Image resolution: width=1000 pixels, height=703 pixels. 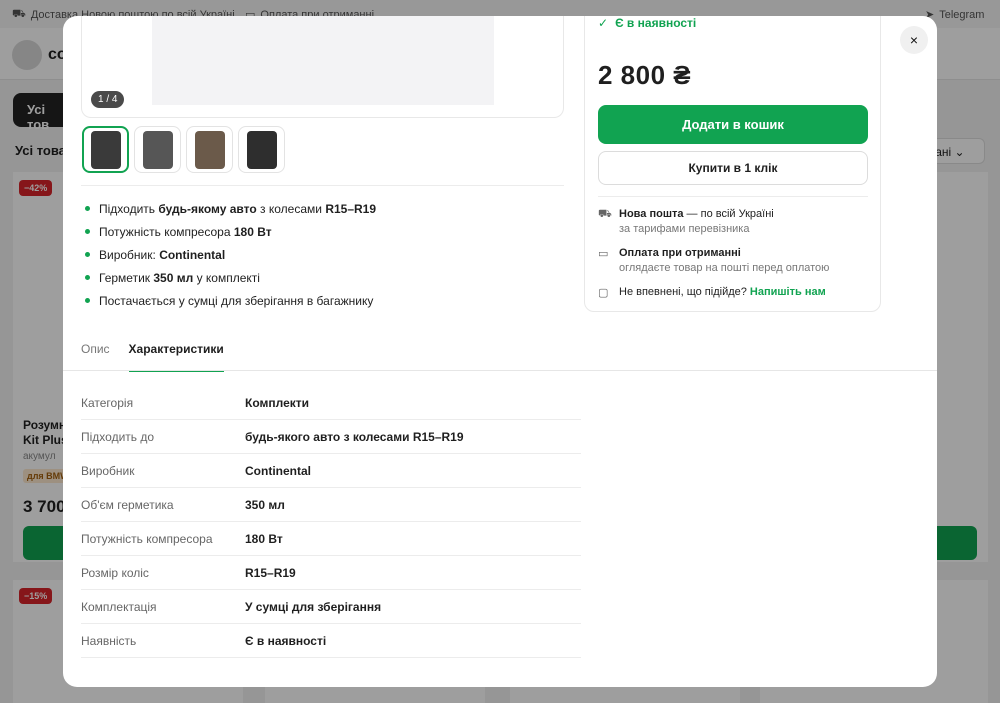 I want to click on close-button: ×, so click(x=914, y=40).